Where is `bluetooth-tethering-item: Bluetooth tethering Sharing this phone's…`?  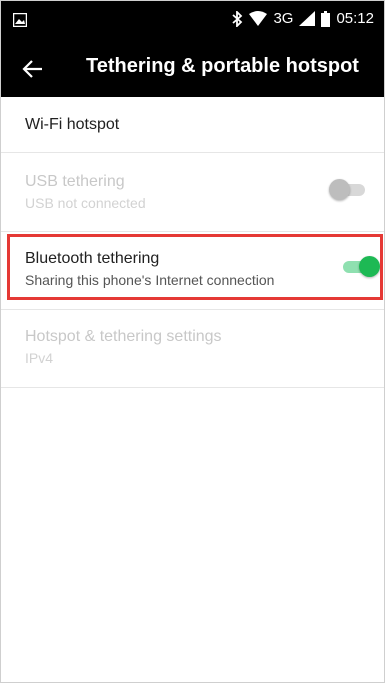
bluetooth-tethering-item: Bluetooth tethering Sharing this phone's… is located at coordinates (192, 271).